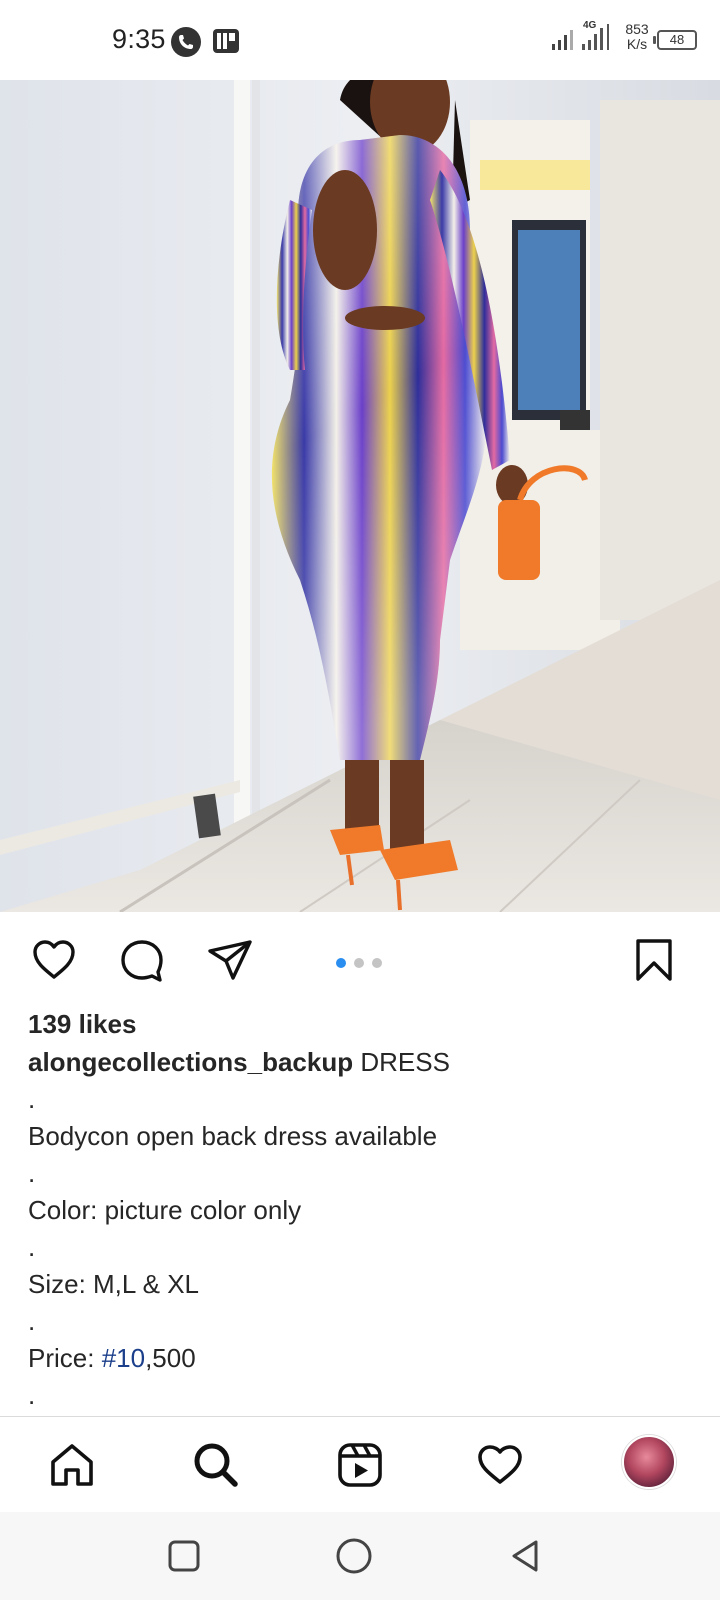 This screenshot has width=720, height=1600. What do you see at coordinates (637, 29) in the screenshot?
I see `speed-value: 853` at bounding box center [637, 29].